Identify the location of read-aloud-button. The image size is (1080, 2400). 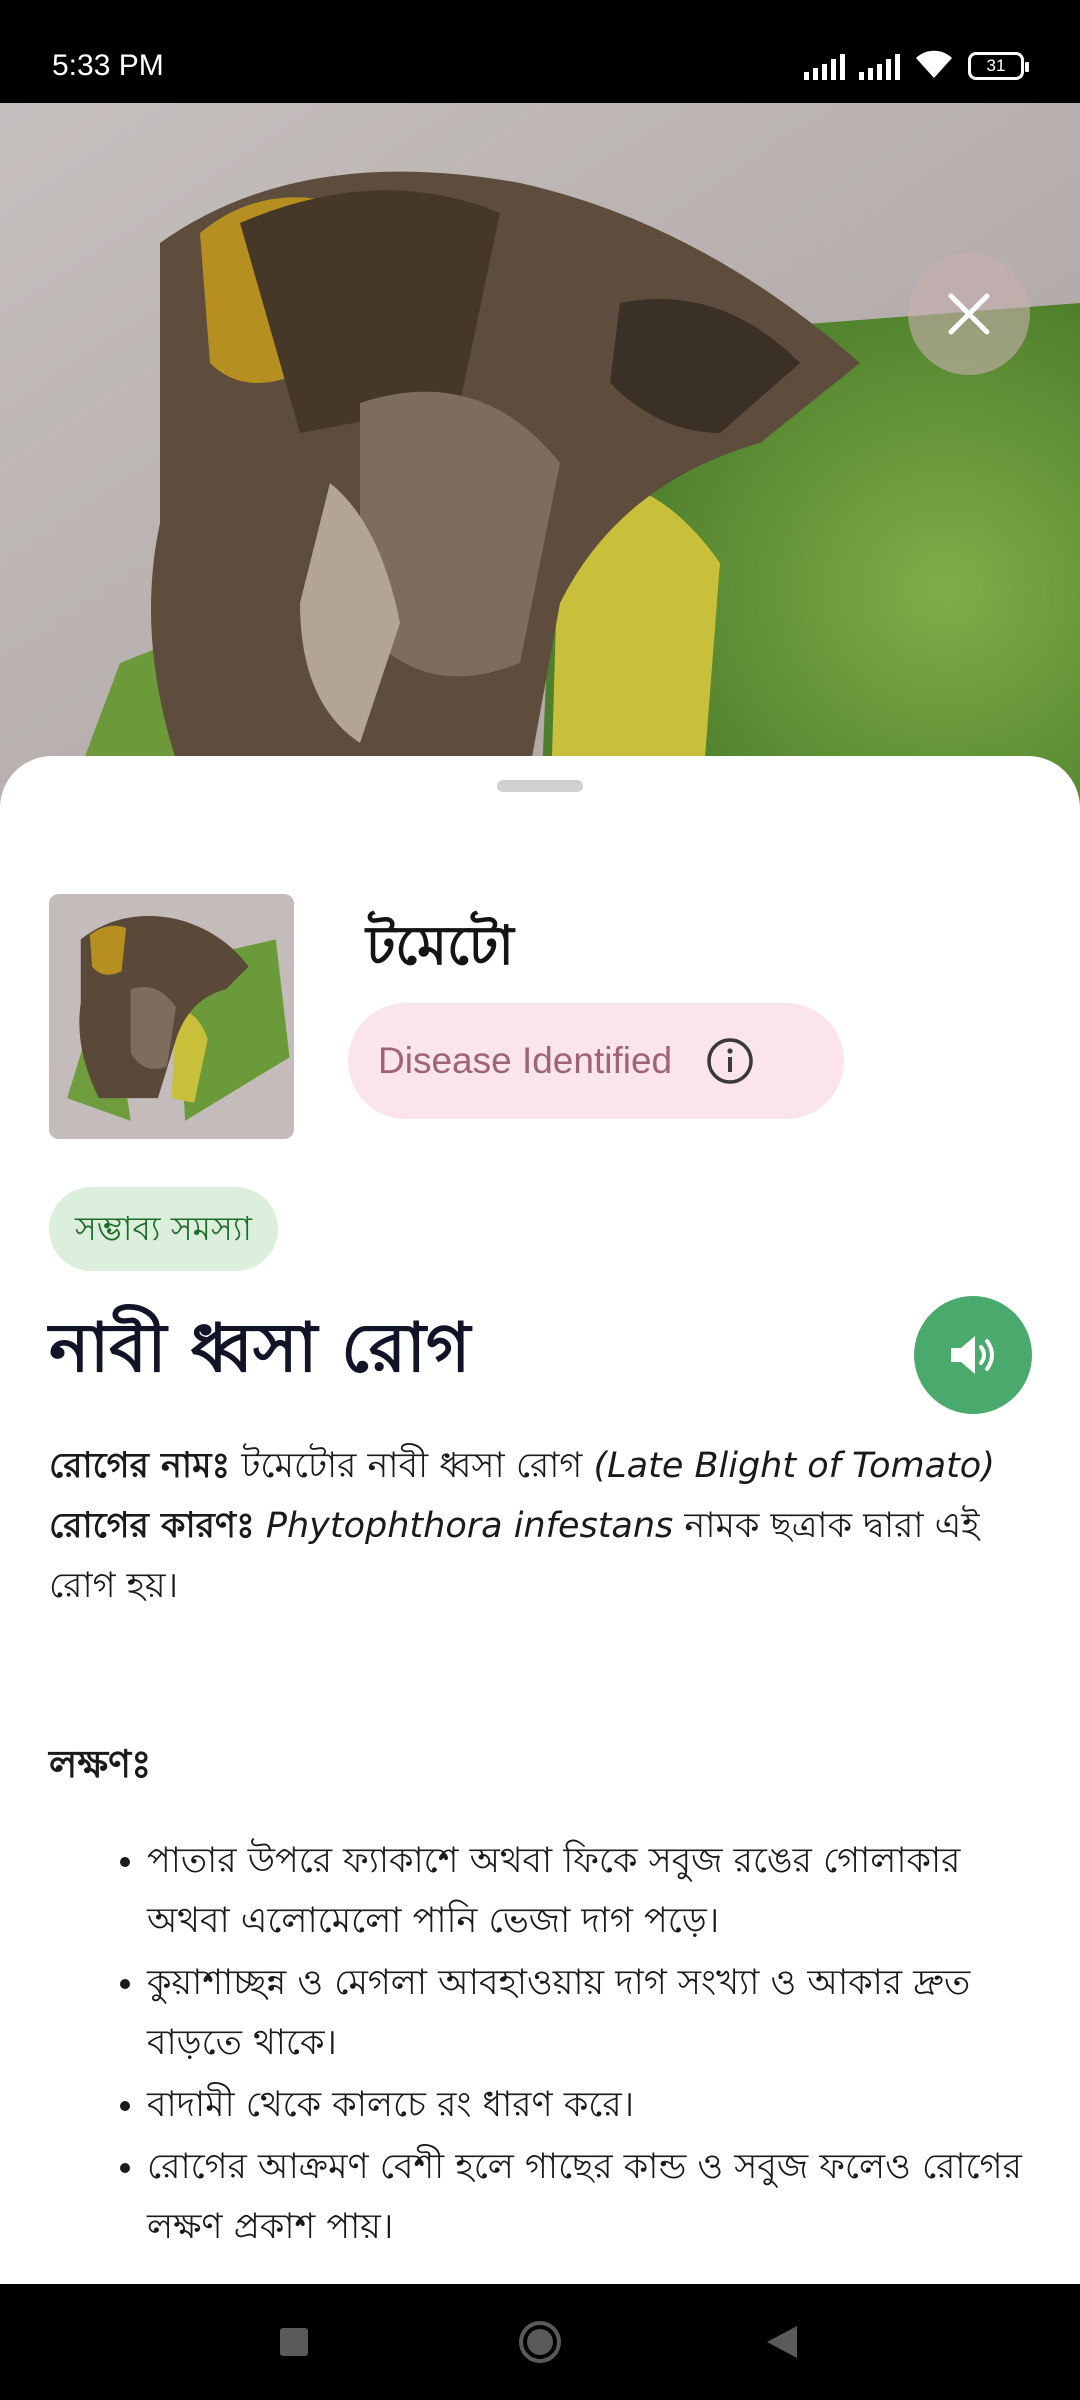
(973, 1355).